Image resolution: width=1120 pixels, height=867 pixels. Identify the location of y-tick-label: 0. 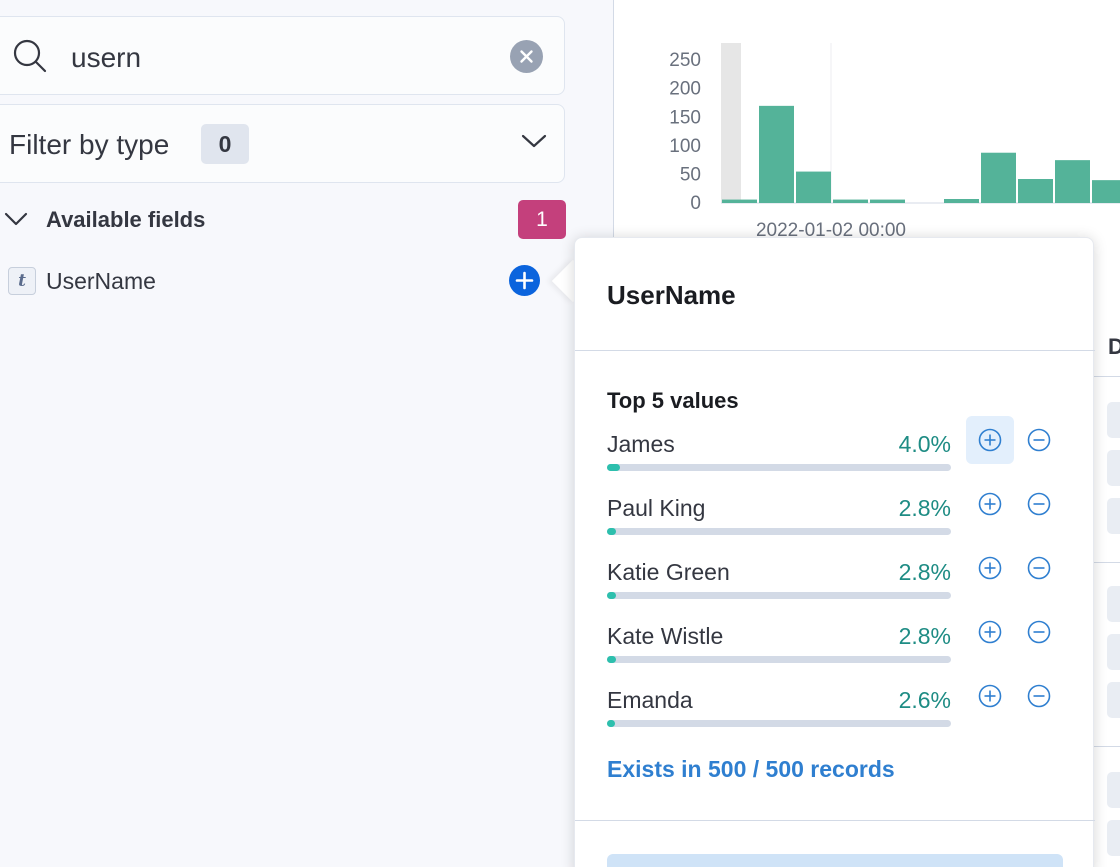
(695, 203).